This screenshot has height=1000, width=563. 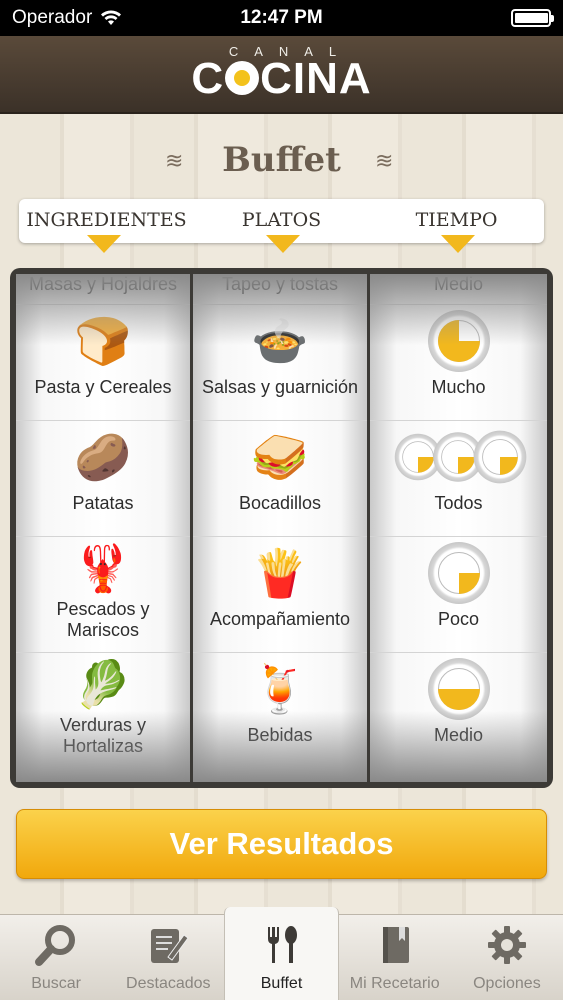 I want to click on ver-resultados-button: Ver Resultados, so click(x=281, y=844).